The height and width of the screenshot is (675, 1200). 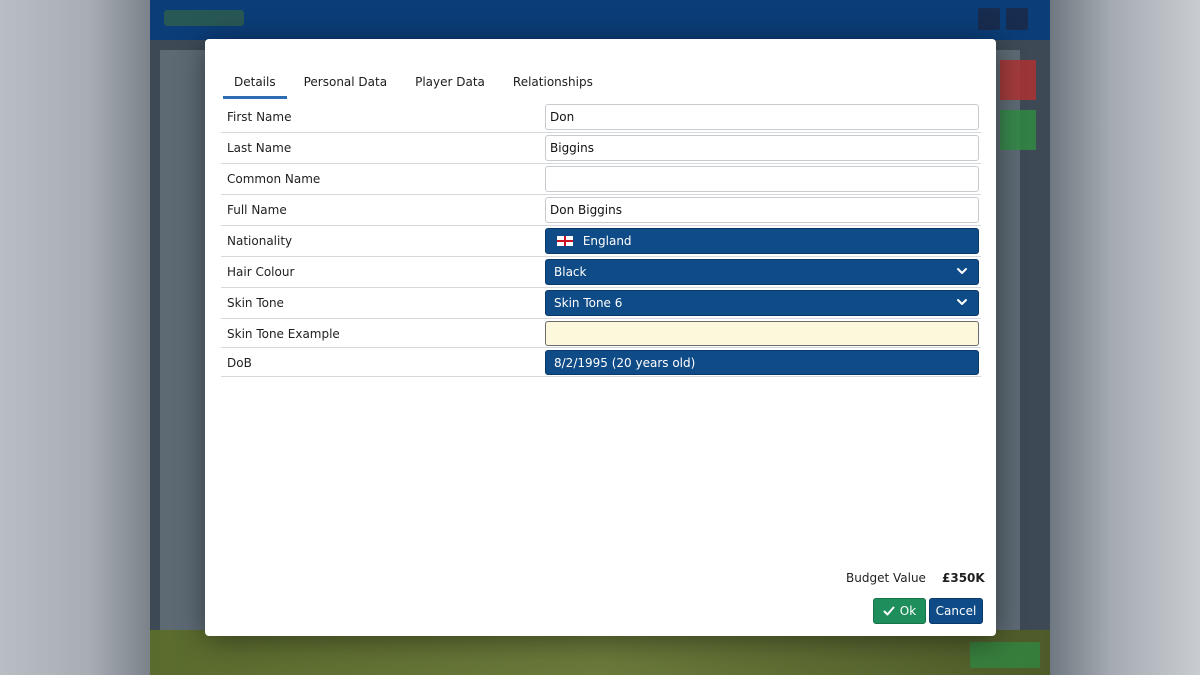 What do you see at coordinates (762, 241) in the screenshot?
I see `nationality-selector: England` at bounding box center [762, 241].